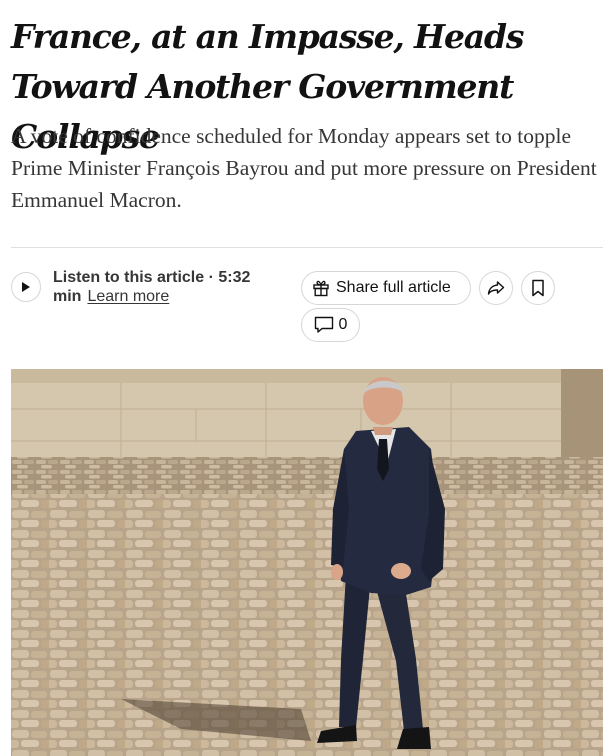 The height and width of the screenshot is (756, 603). I want to click on comments-button: 0, so click(330, 325).